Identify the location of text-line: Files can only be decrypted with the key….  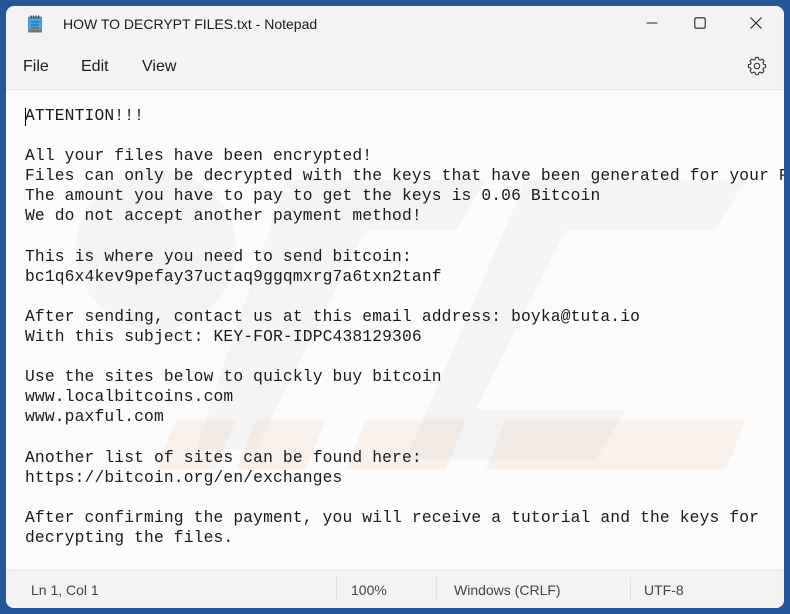
(404, 176).